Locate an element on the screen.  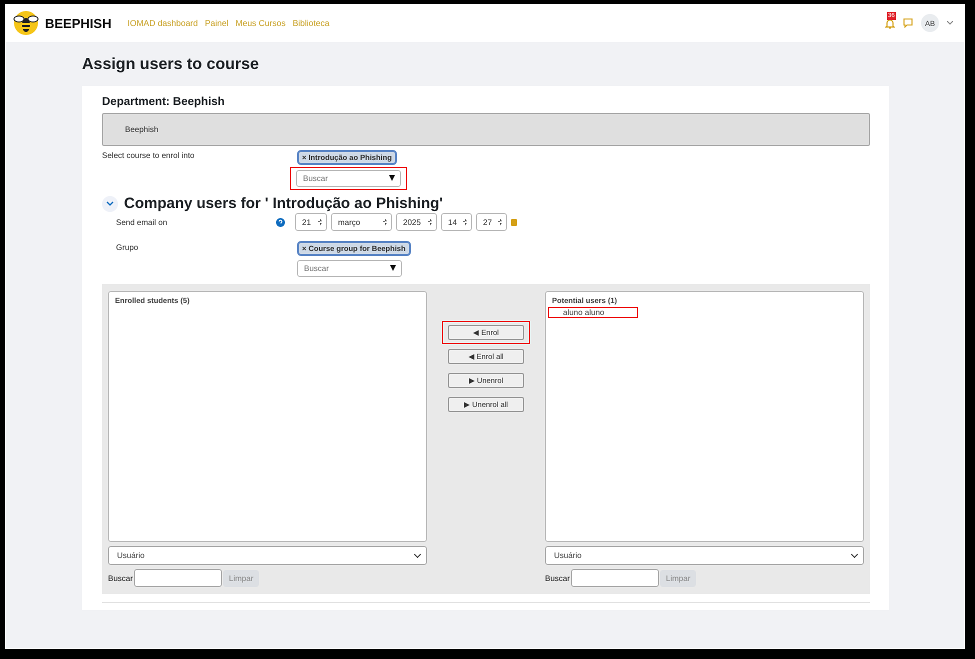
date-select: 14 is located at coordinates (456, 222).